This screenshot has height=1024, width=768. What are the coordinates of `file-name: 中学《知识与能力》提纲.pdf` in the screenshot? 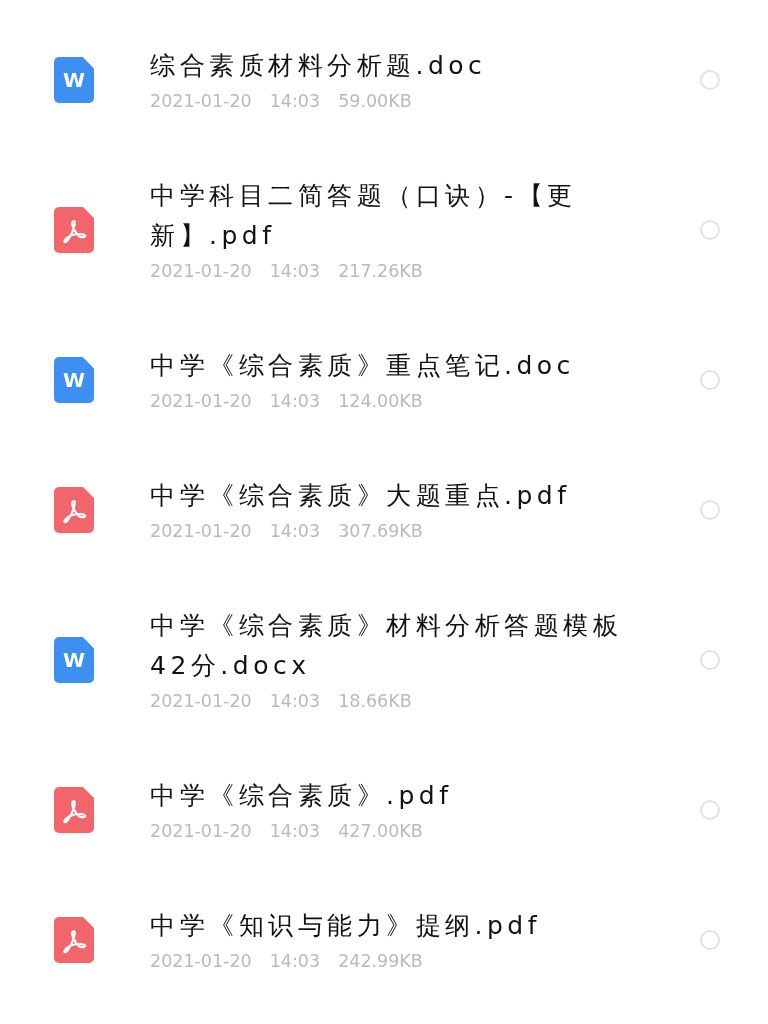 It's located at (390, 926).